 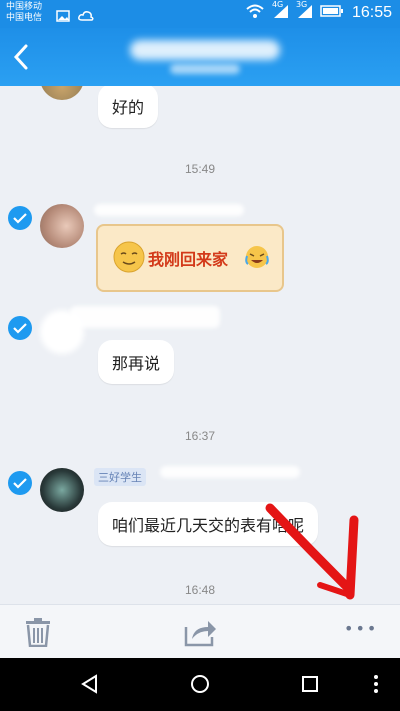 I want to click on more-icon: •••, so click(x=361, y=628).